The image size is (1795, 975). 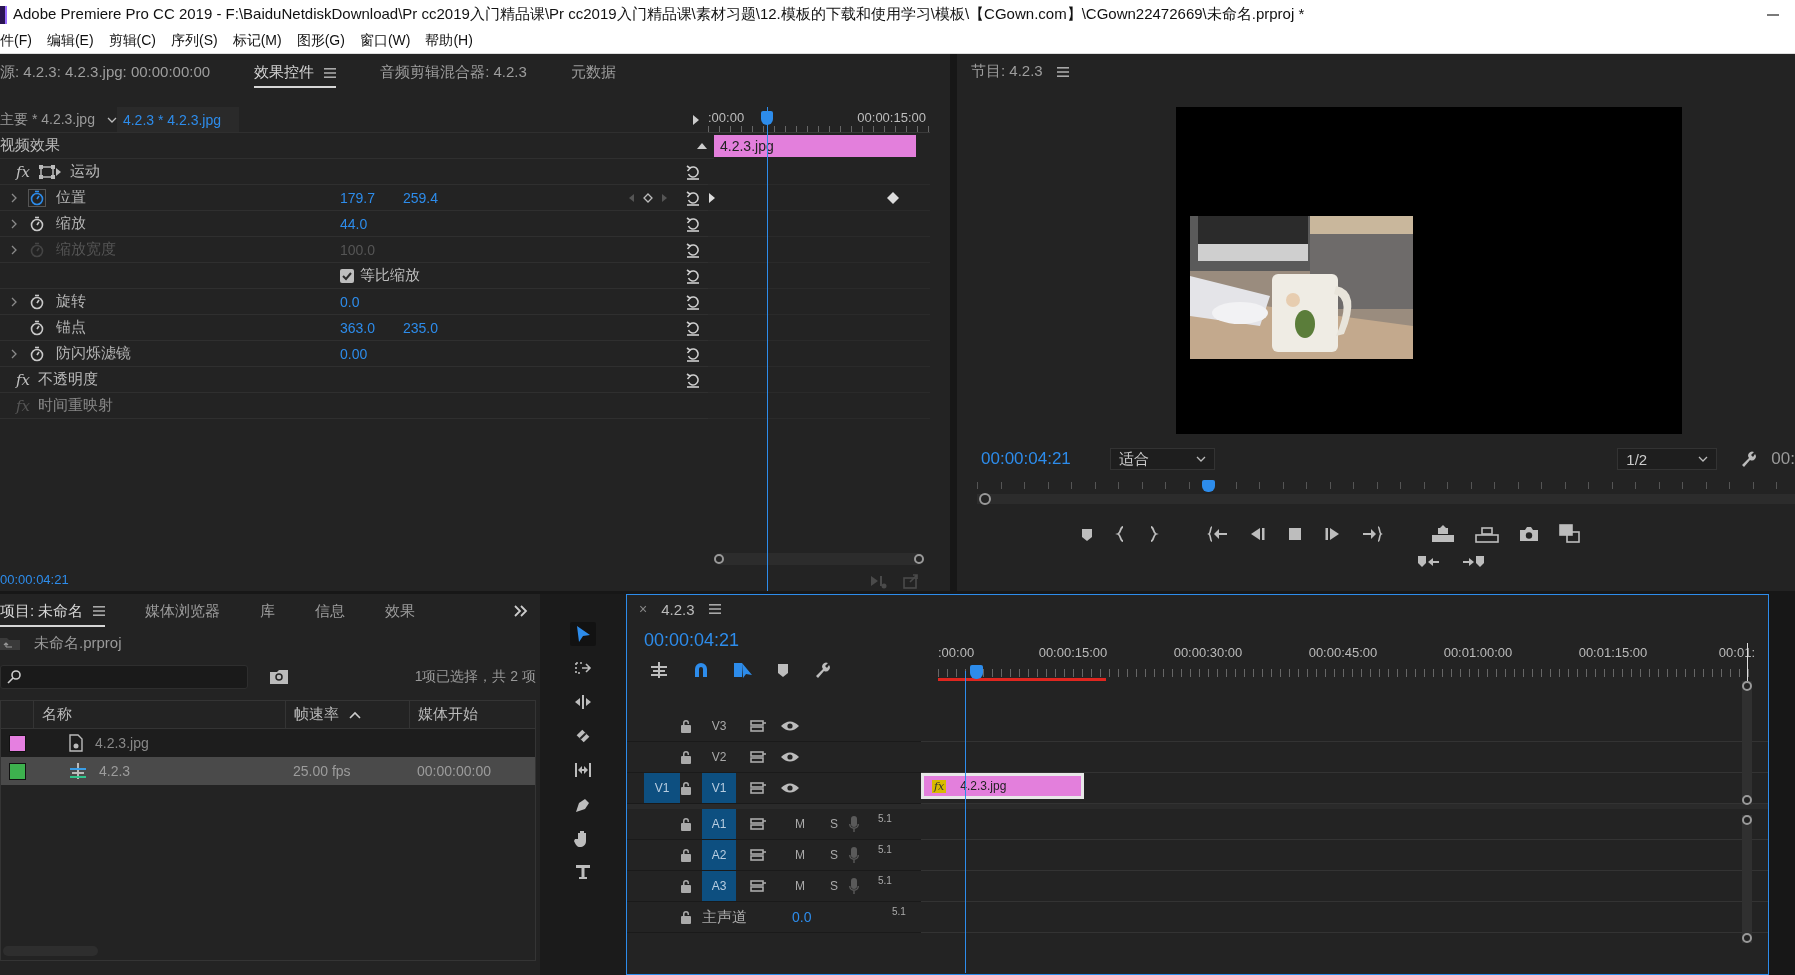 I want to click on panel-tab: 项目: 未命名, so click(x=53, y=611).